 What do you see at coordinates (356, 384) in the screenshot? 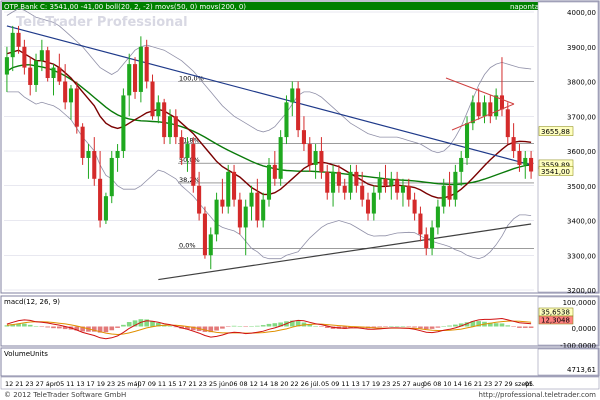
I see `x-tick-label: 13` at bounding box center [356, 384].